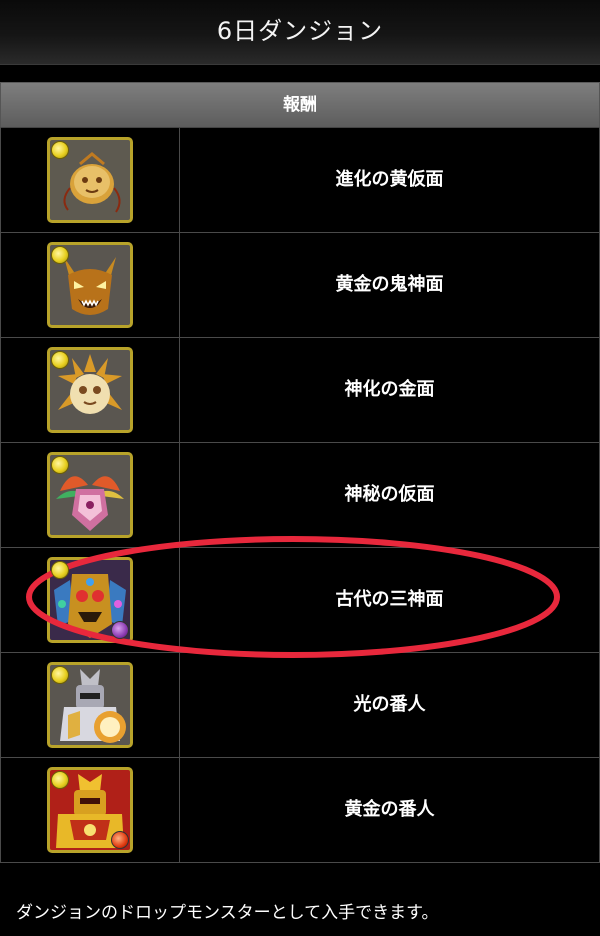  I want to click on reward-name: 神秘の仮面, so click(389, 494).